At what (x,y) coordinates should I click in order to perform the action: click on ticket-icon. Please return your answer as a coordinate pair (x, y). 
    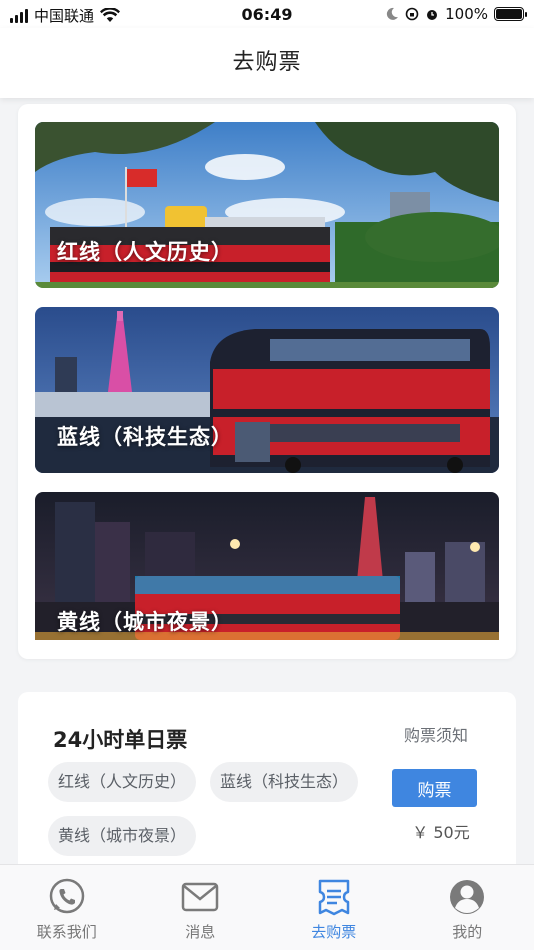
    Looking at the image, I should click on (333, 897).